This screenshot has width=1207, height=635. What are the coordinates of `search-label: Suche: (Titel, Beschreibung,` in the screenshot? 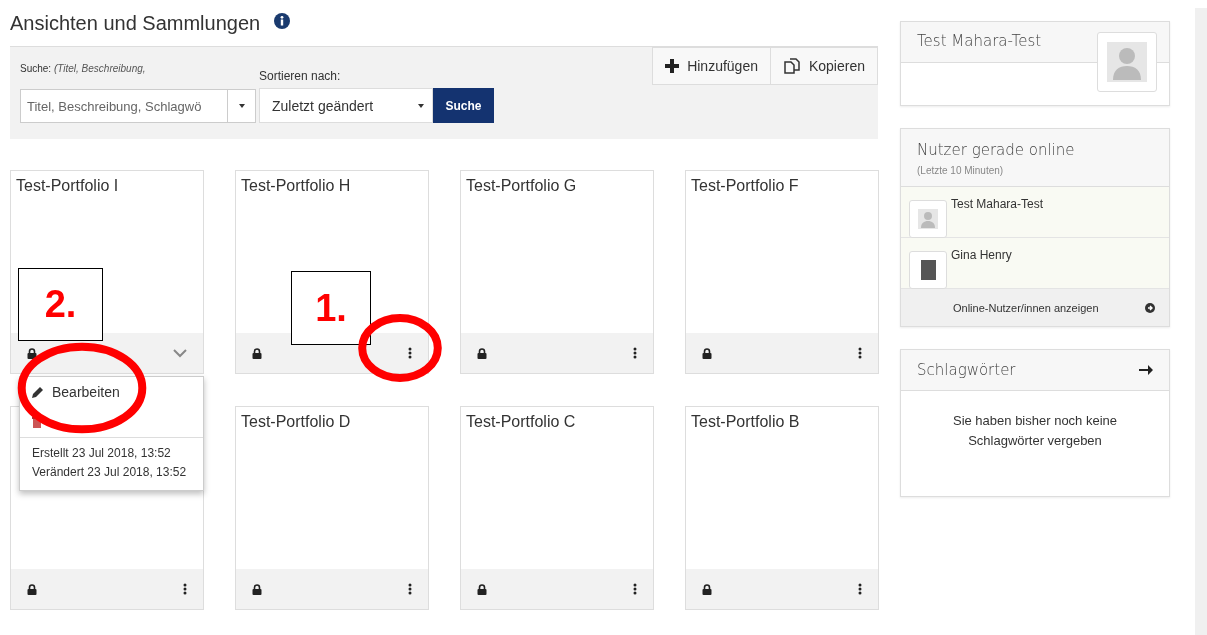 It's located at (83, 69).